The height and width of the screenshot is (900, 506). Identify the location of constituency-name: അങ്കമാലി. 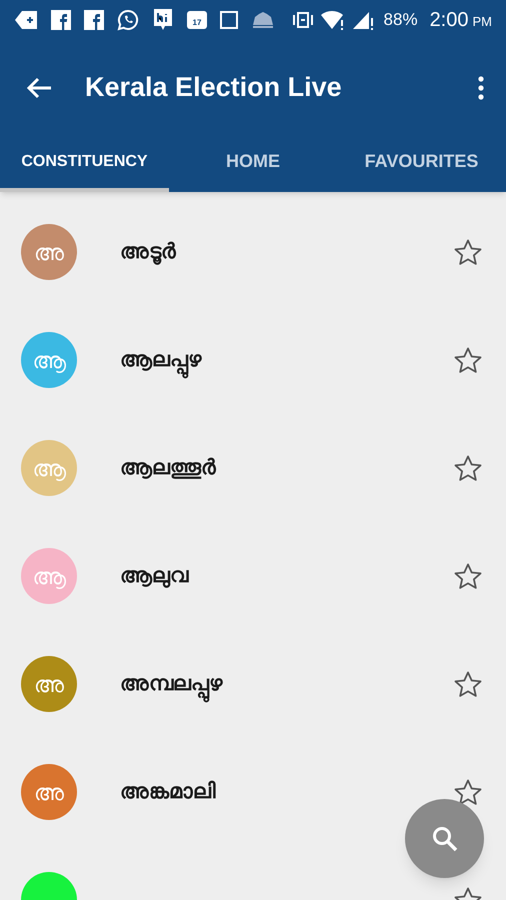
(168, 792).